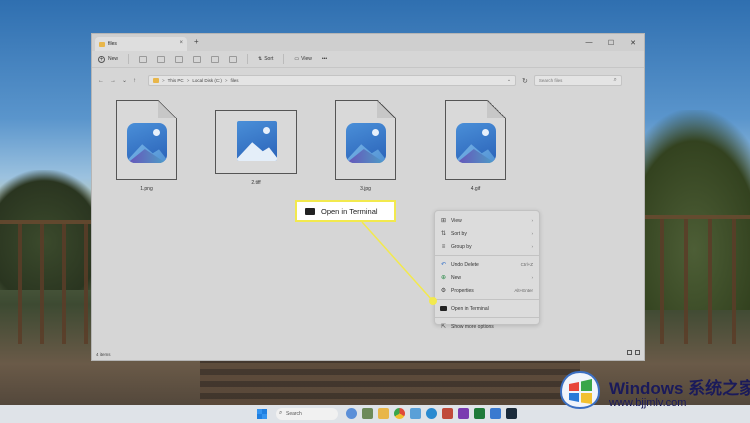 The height and width of the screenshot is (423, 750). Describe the element at coordinates (368, 42) in the screenshot. I see `title-bar: files × + — ☐ ✕` at that location.